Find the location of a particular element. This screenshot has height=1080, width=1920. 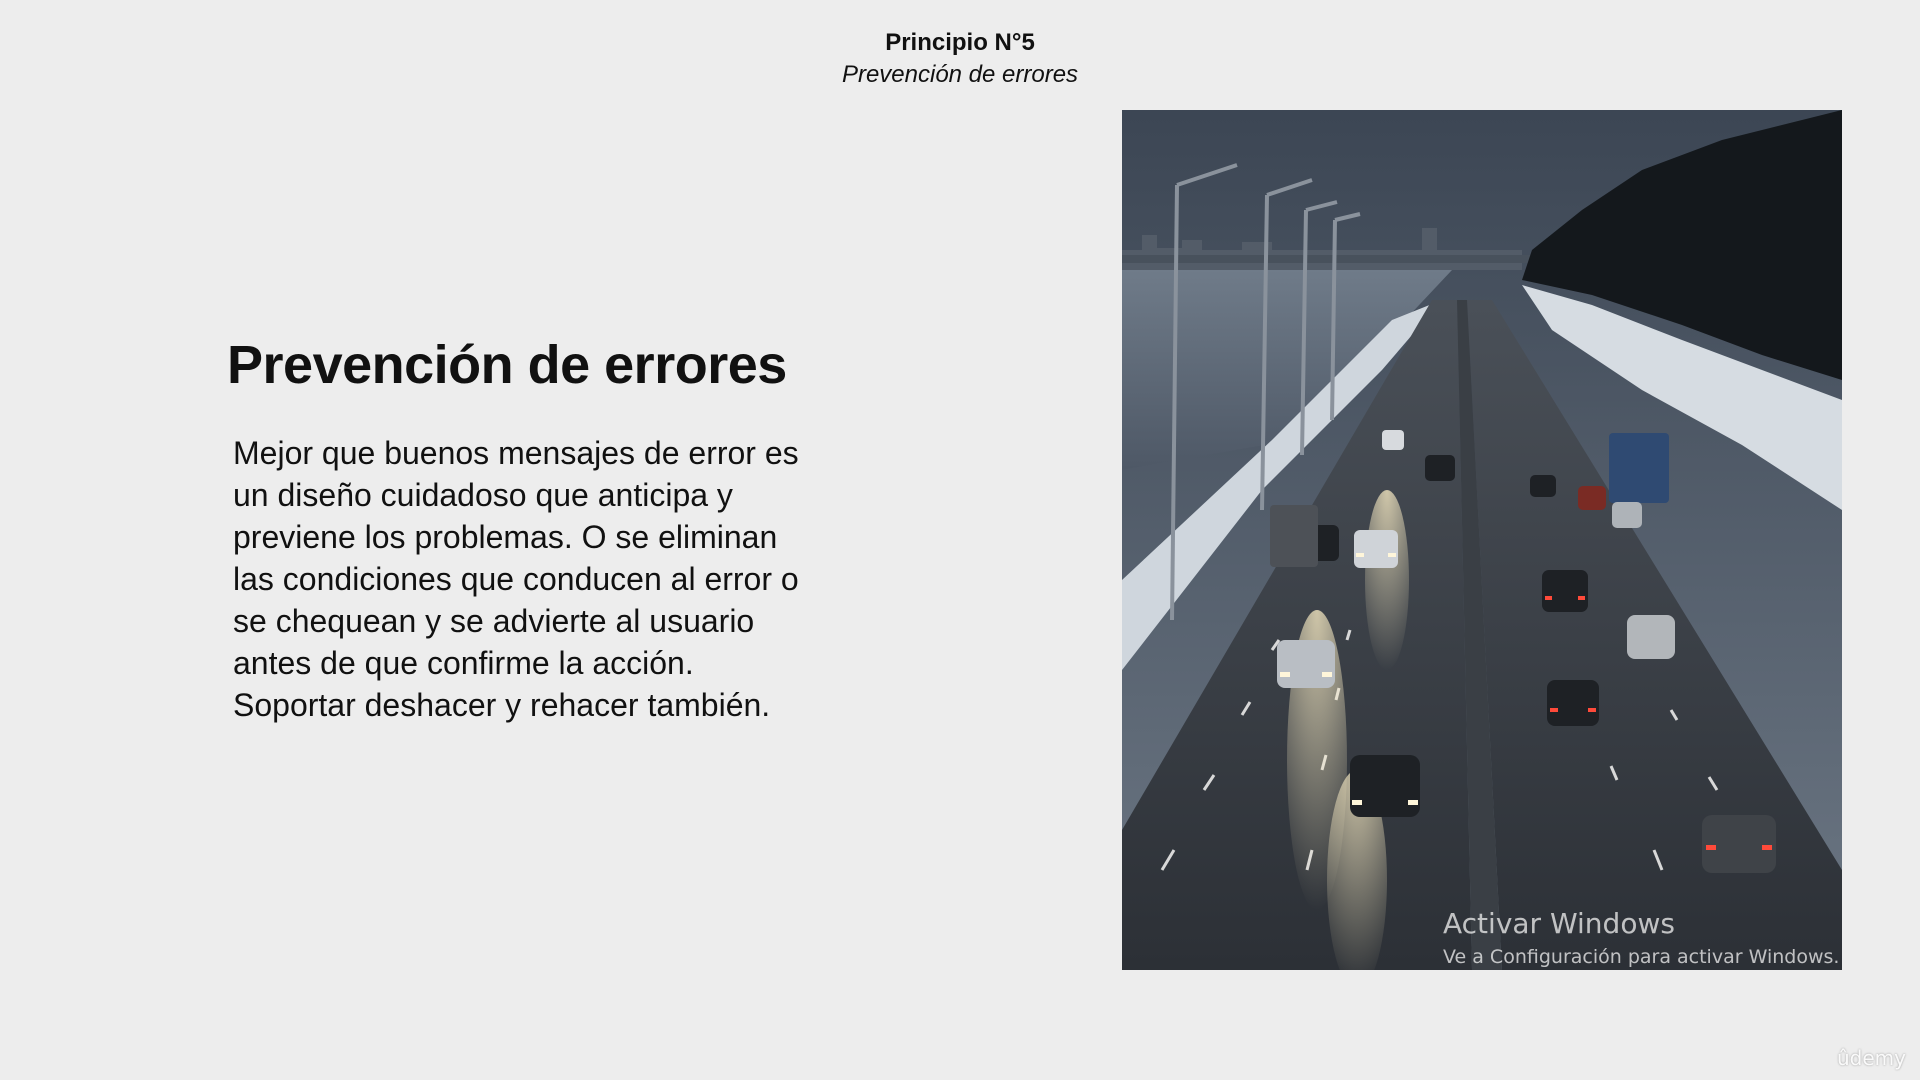

body-line: previene los problemas. O se eliminan is located at coordinates (505, 537).